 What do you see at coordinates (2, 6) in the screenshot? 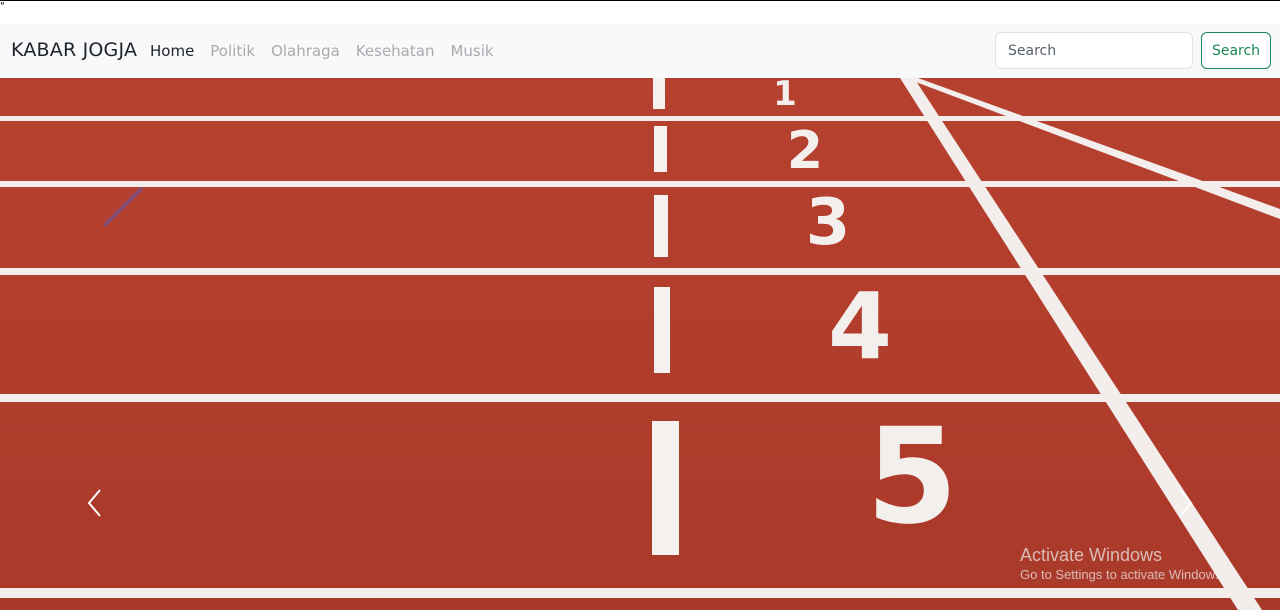
I see `text-caret: "` at bounding box center [2, 6].